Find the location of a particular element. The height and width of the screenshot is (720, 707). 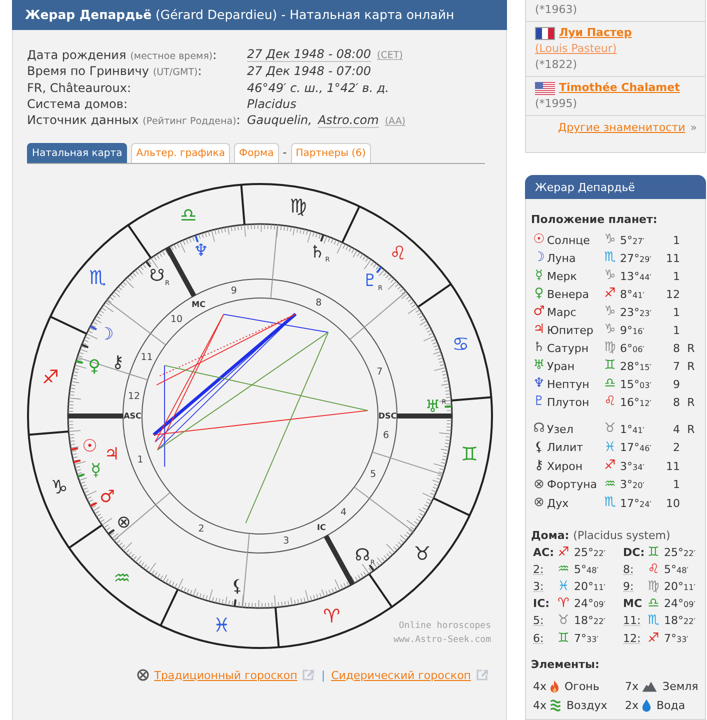

sign-symbol: ♉ is located at coordinates (563, 620).